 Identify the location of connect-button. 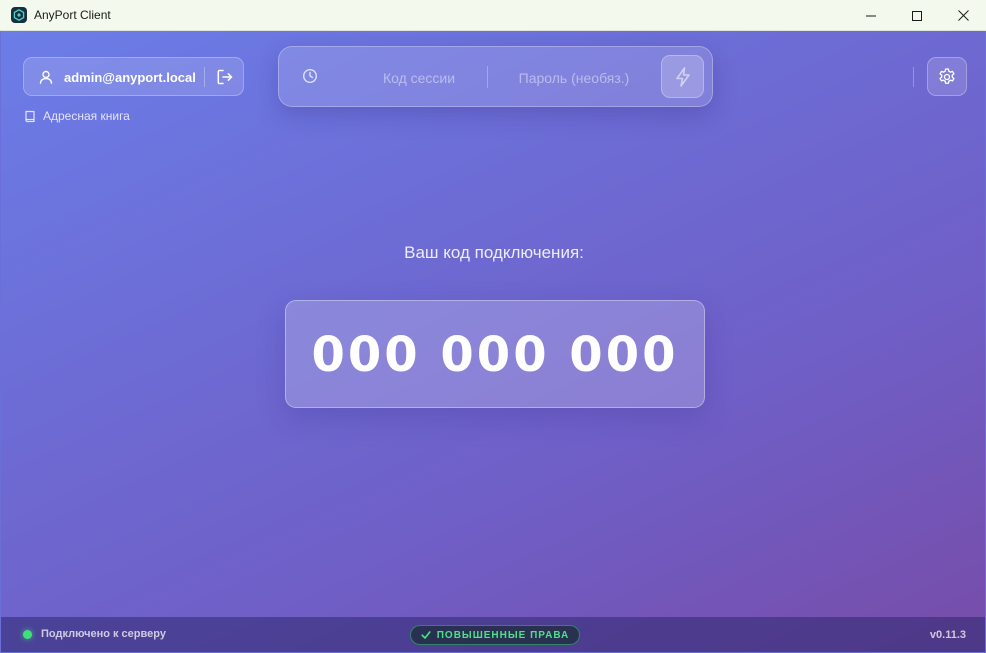
(682, 76).